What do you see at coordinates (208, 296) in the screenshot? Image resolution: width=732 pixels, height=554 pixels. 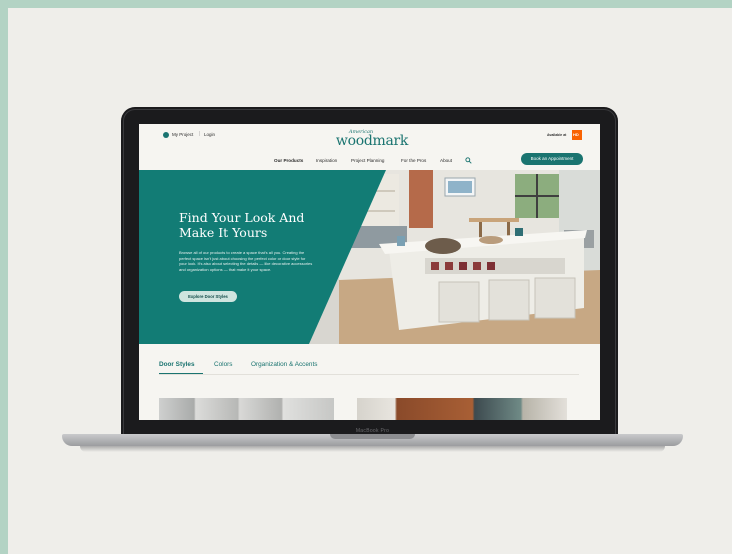 I see `explore-door-styles-button: Explore Door Styles` at bounding box center [208, 296].